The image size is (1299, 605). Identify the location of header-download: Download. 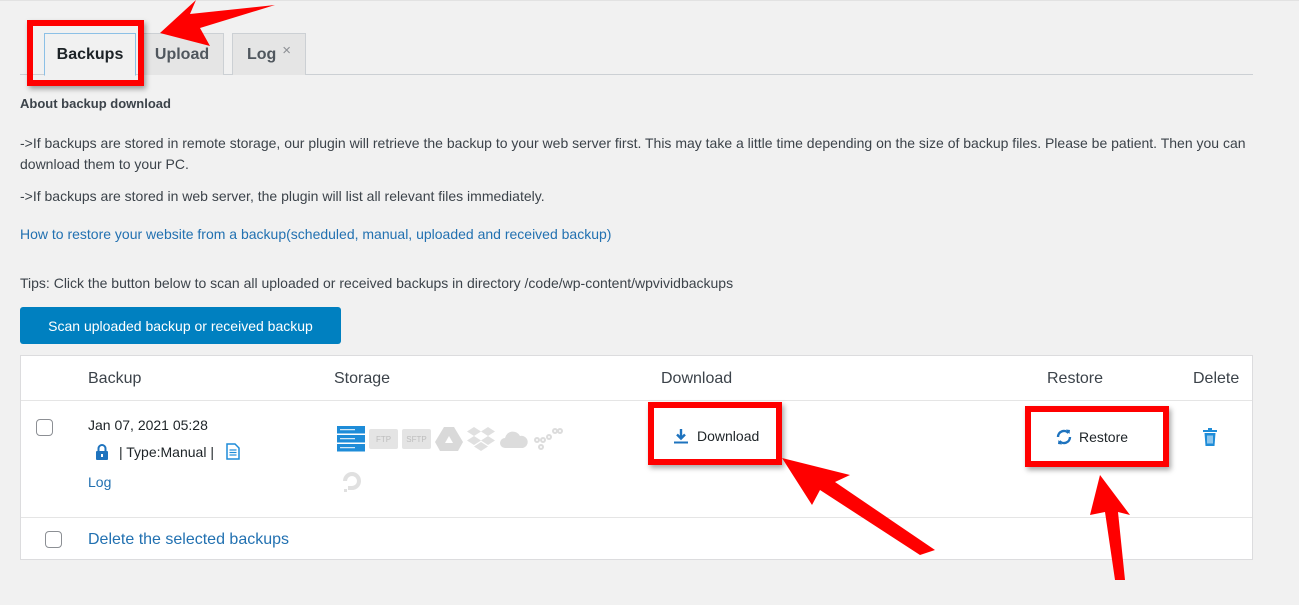
(697, 378).